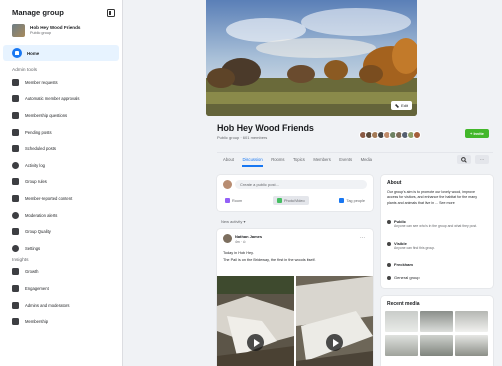 The image size is (502, 366). Describe the element at coordinates (18, 30) in the screenshot. I see `group-thumbnail` at that location.